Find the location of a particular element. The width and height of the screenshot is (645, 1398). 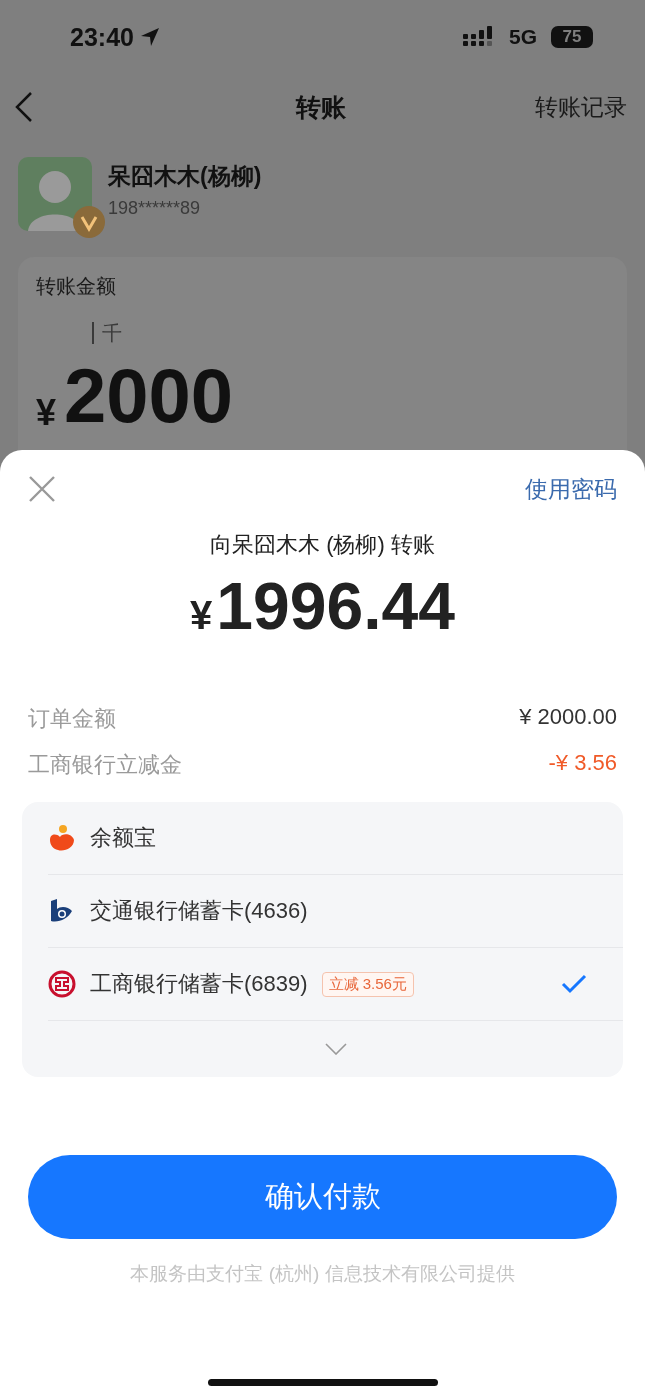

badge-icon is located at coordinates (89, 222).